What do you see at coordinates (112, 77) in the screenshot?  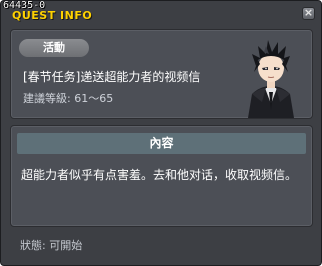 I see `quest-name: [春节任务]递送超能力者的视频信` at bounding box center [112, 77].